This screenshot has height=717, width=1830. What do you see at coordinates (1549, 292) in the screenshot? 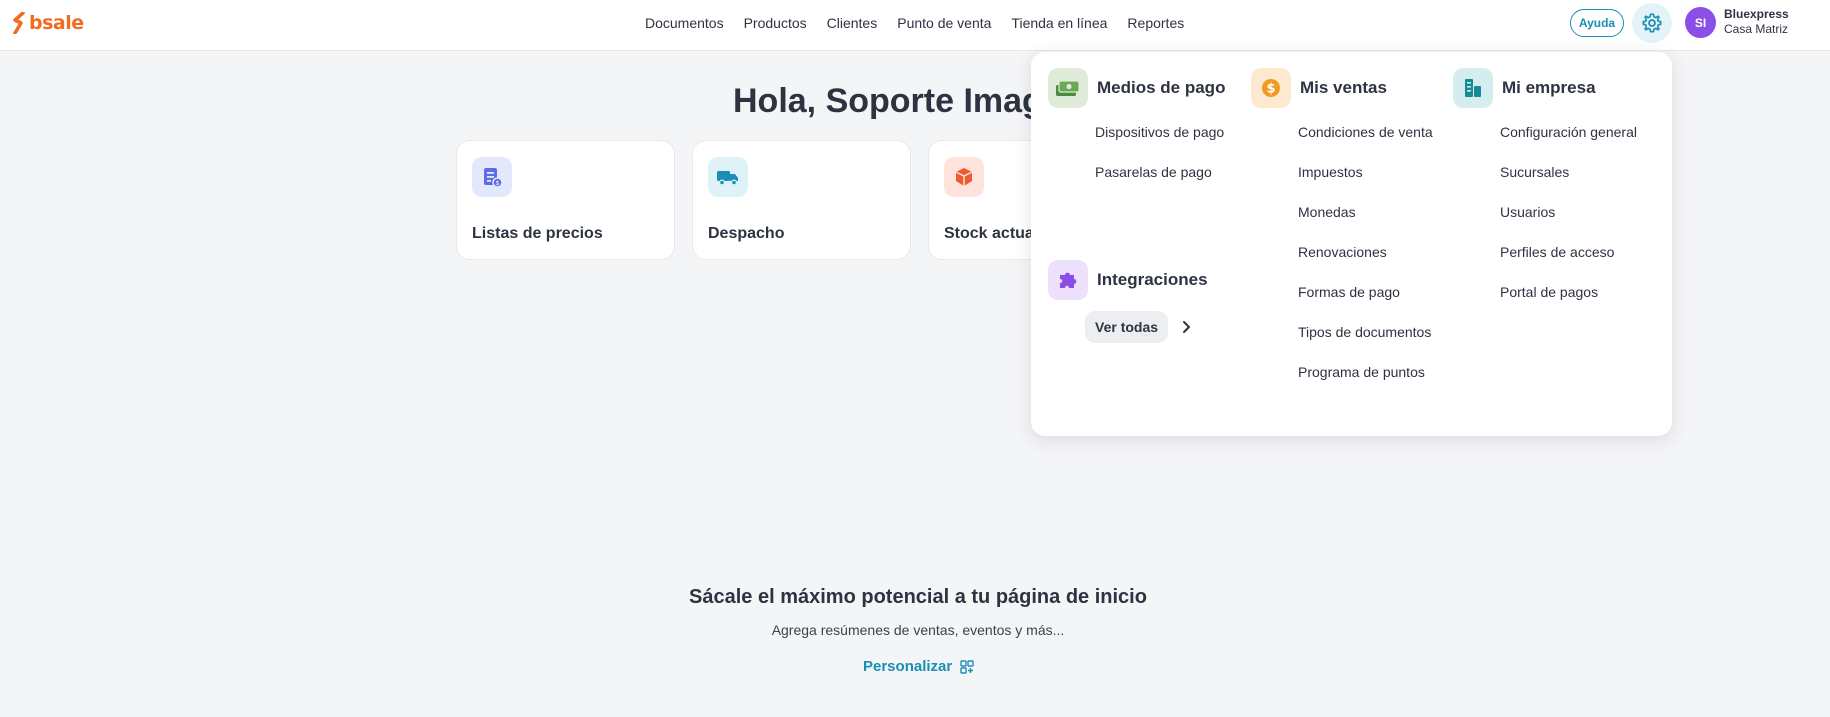
I see `menu-item-portal-de-pagos: Portal de pagos` at bounding box center [1549, 292].